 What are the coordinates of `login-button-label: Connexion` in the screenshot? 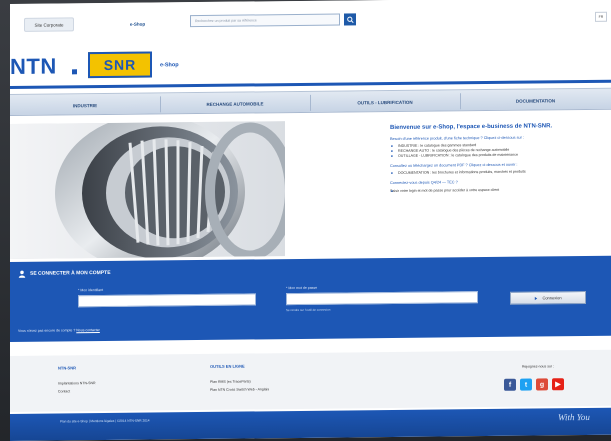 It's located at (552, 298).